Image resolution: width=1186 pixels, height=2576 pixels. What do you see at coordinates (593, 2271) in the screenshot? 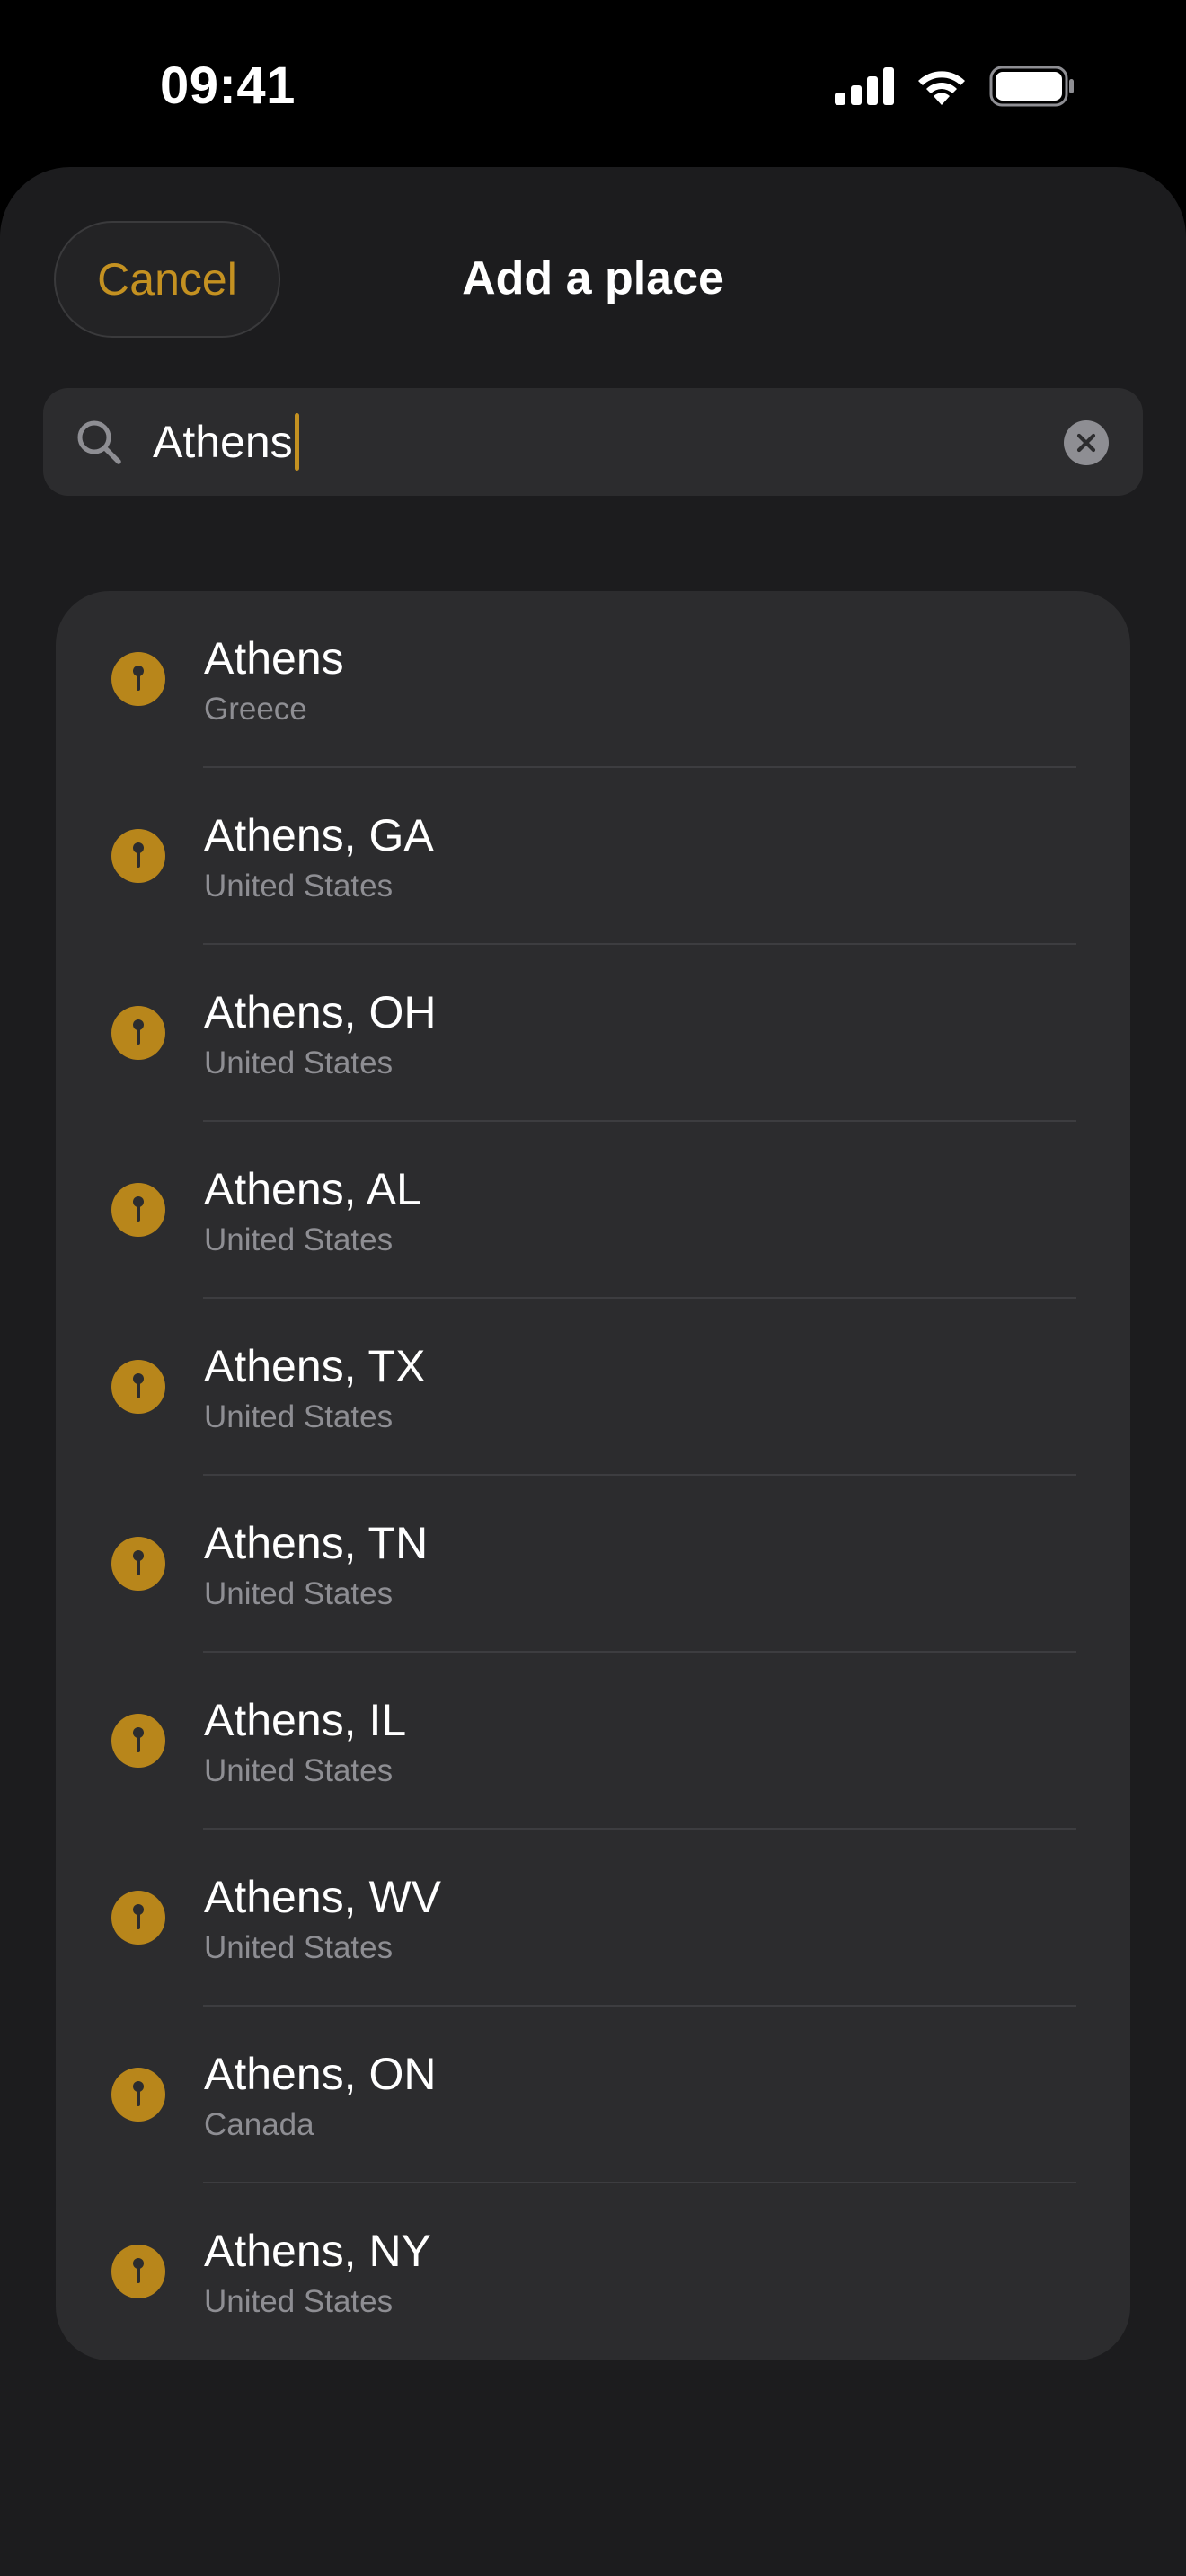
I see `result-row: Athens, NY United States` at bounding box center [593, 2271].